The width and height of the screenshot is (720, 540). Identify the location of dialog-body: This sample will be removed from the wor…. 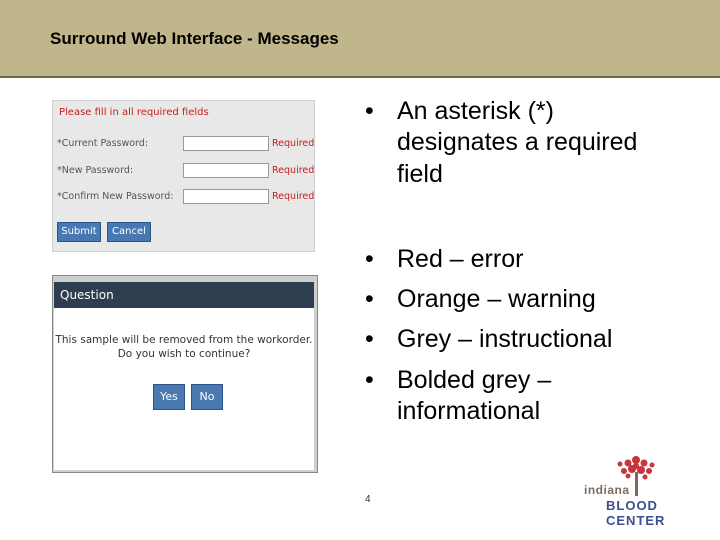
(184, 389).